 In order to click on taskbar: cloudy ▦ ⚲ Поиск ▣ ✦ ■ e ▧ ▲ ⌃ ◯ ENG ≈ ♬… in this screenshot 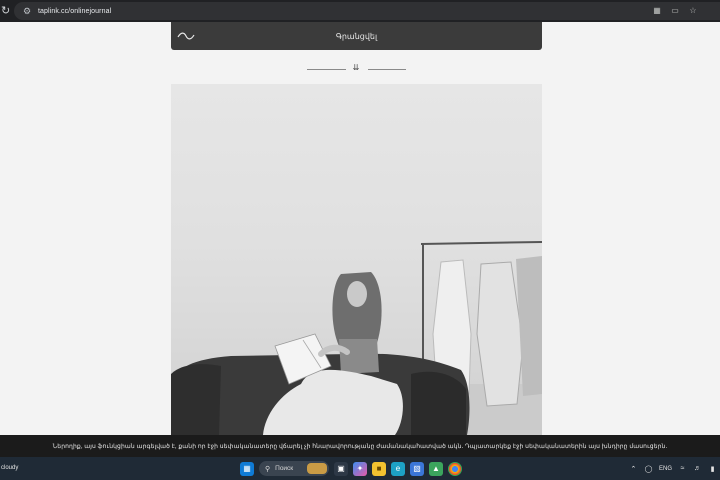, I will do `click(360, 468)`.